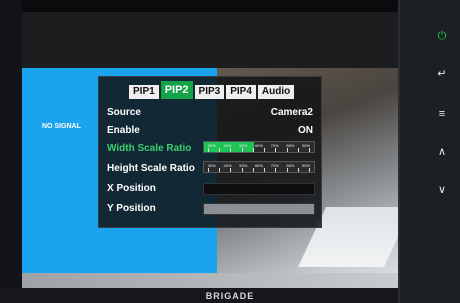 This screenshot has width=460, height=303. I want to click on tab-pip2: PIP2, so click(176, 90).